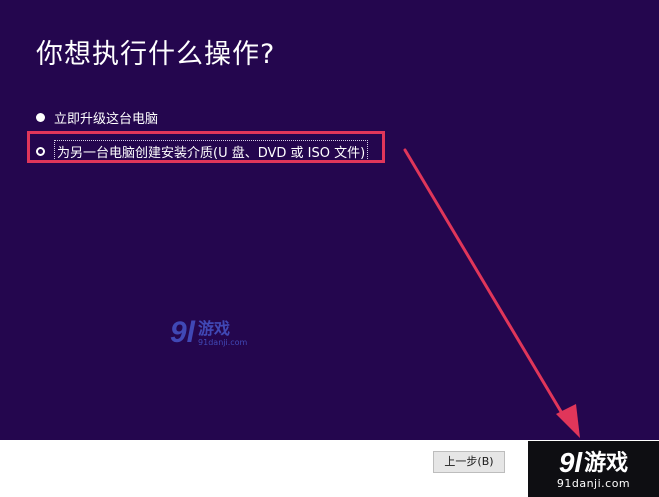  I want to click on watermark-logo: 9l 游戏 91danji.com, so click(208, 333).